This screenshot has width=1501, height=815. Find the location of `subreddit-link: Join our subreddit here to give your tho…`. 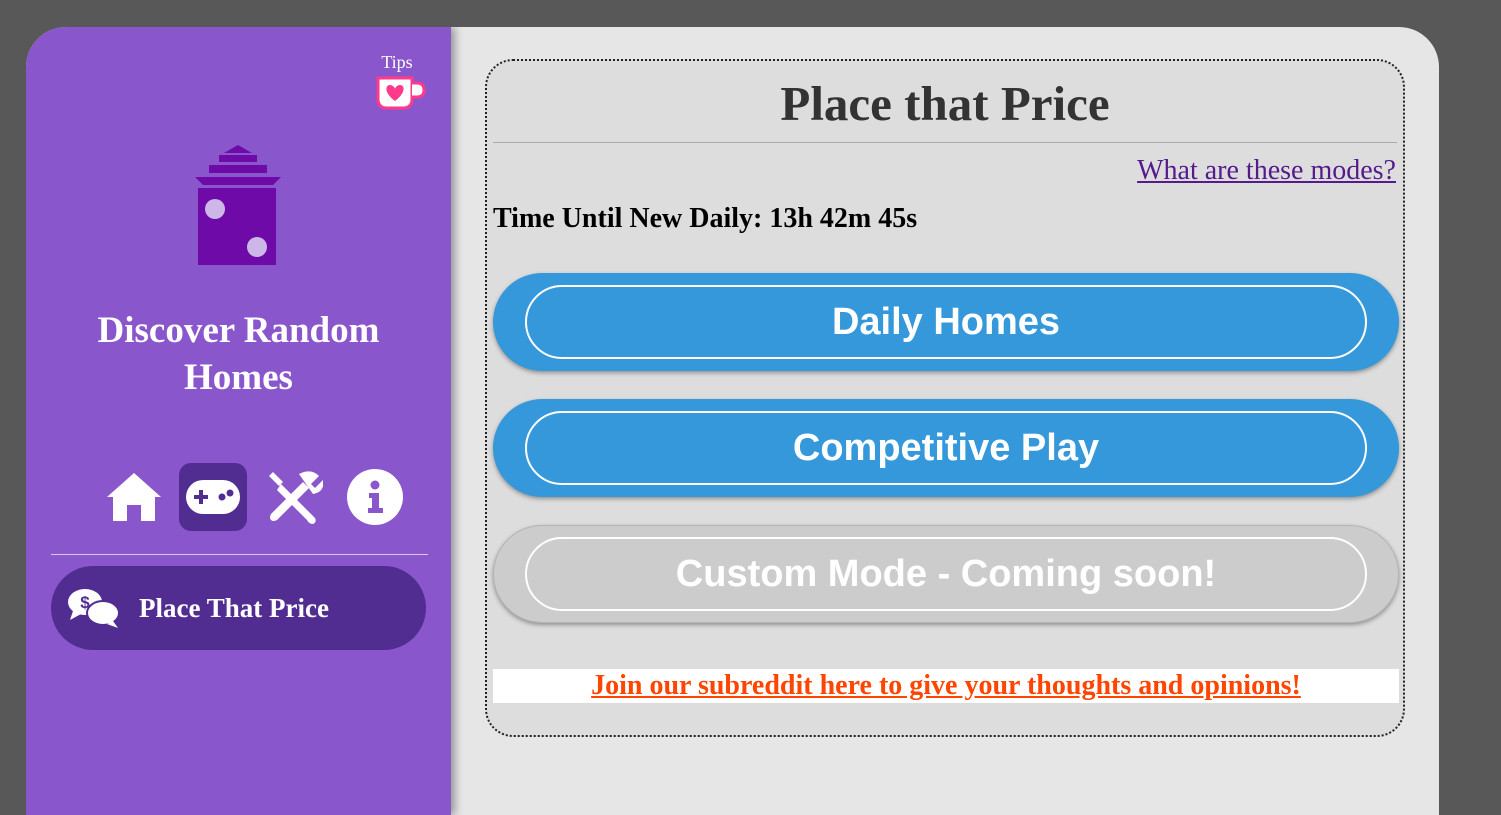

subreddit-link: Join our subreddit here to give your tho… is located at coordinates (946, 685).